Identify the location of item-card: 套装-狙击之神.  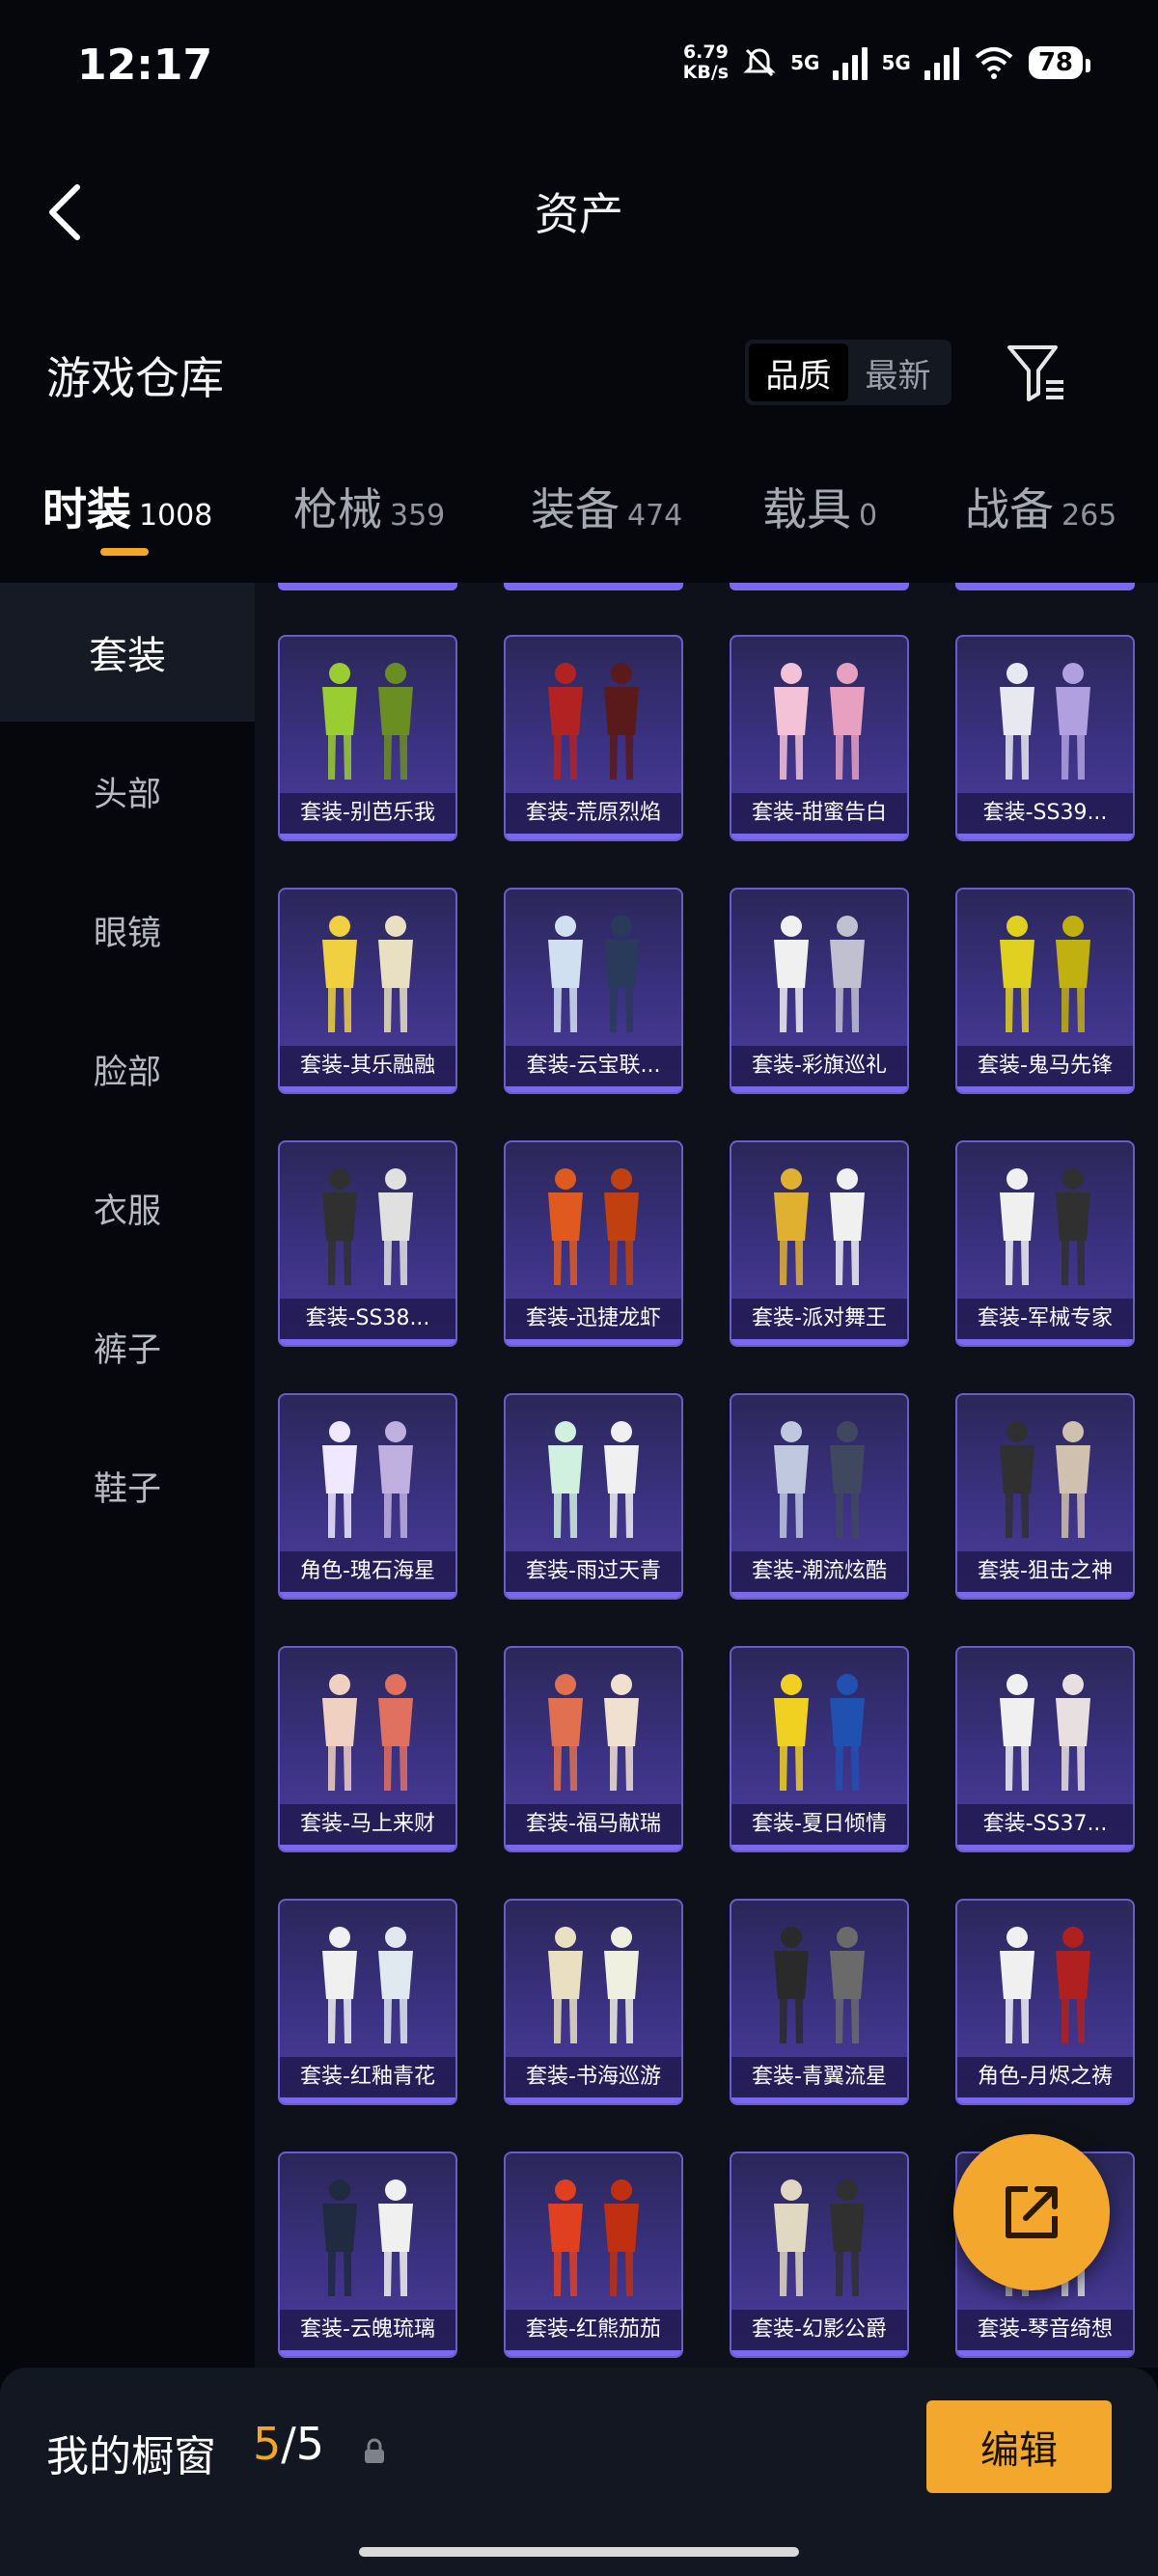
(1045, 1497).